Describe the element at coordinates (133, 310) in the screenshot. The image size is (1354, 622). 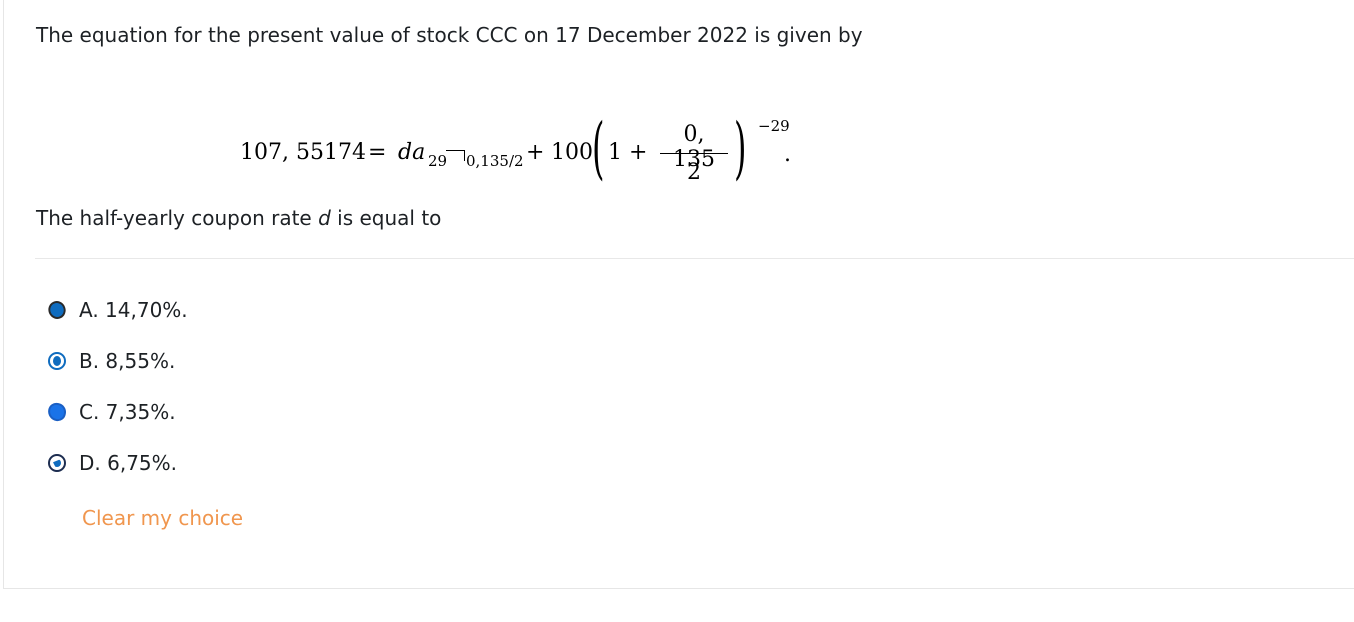
I see `option-a-label: A. 14,70%.` at that location.